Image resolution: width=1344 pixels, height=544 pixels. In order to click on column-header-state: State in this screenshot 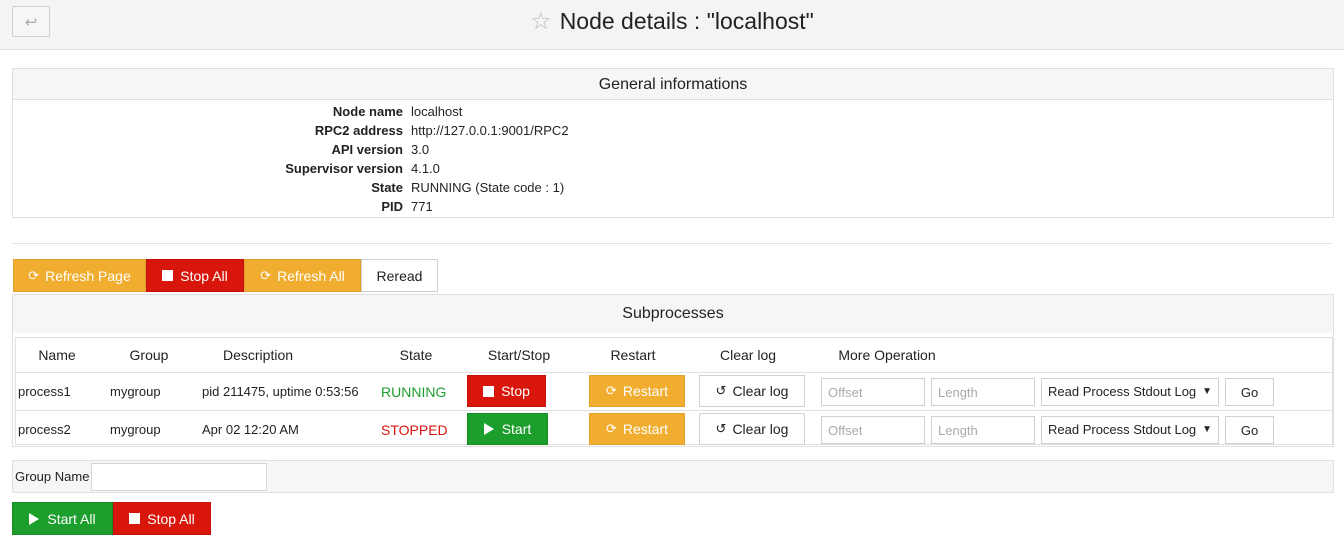, I will do `click(416, 355)`.